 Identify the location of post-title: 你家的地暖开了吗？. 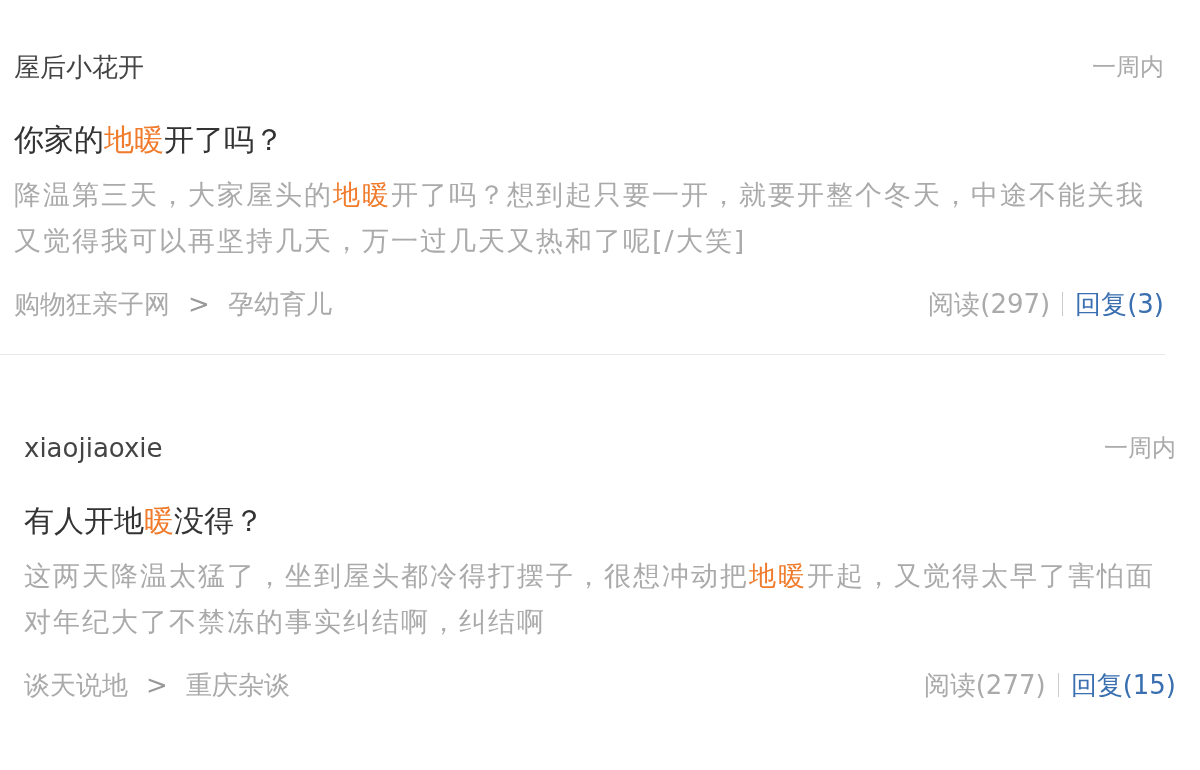
(589, 140).